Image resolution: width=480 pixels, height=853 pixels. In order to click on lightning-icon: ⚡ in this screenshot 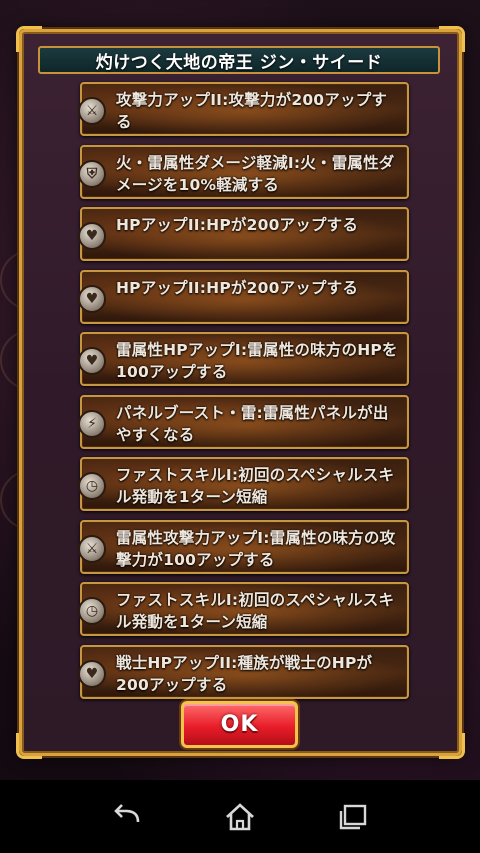, I will do `click(92, 423)`.